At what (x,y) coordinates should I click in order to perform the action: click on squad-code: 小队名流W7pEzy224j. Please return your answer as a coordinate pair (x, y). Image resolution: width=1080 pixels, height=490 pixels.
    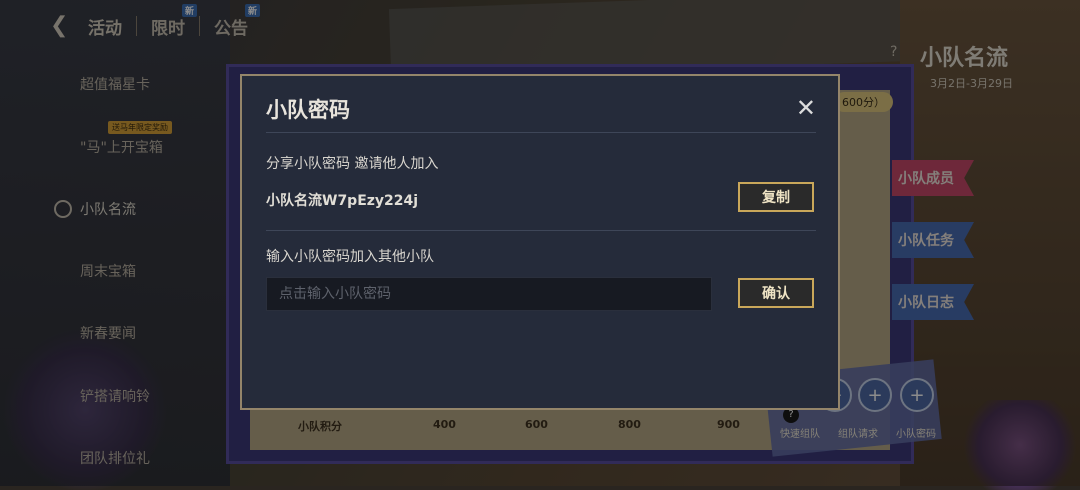
    Looking at the image, I should click on (342, 201).